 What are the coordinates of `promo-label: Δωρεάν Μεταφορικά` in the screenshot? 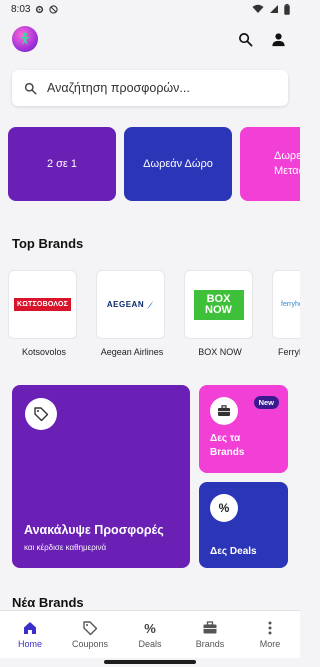 It's located at (287, 163).